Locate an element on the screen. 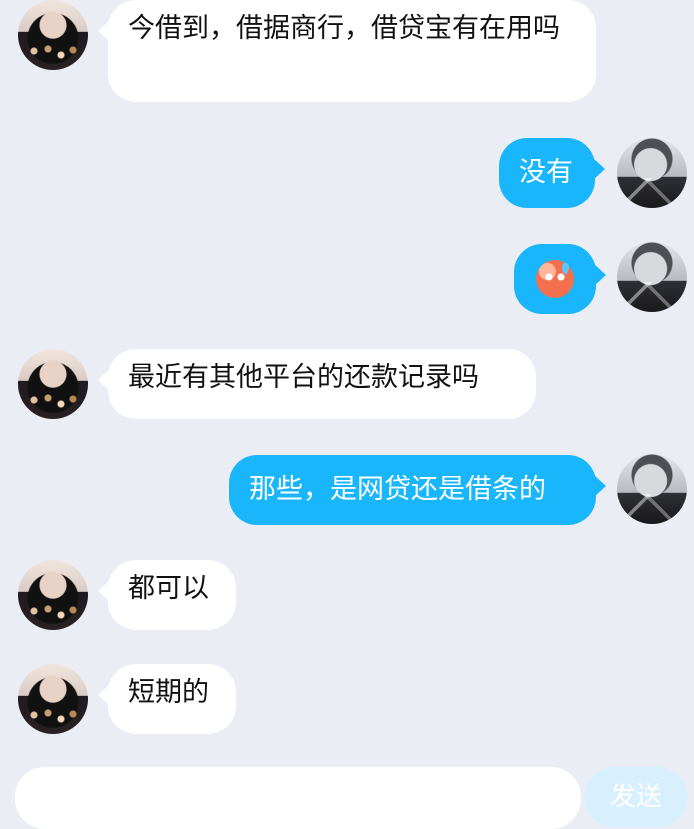 The image size is (694, 829). message-text: 都可以 is located at coordinates (168, 588).